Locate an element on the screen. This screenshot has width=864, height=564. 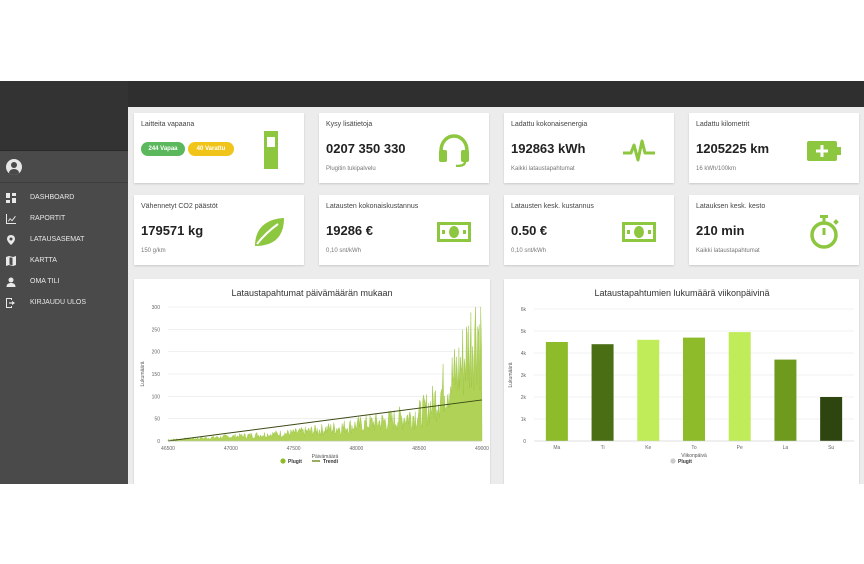
support-phone: 0207 350 330 is located at coordinates (366, 148).